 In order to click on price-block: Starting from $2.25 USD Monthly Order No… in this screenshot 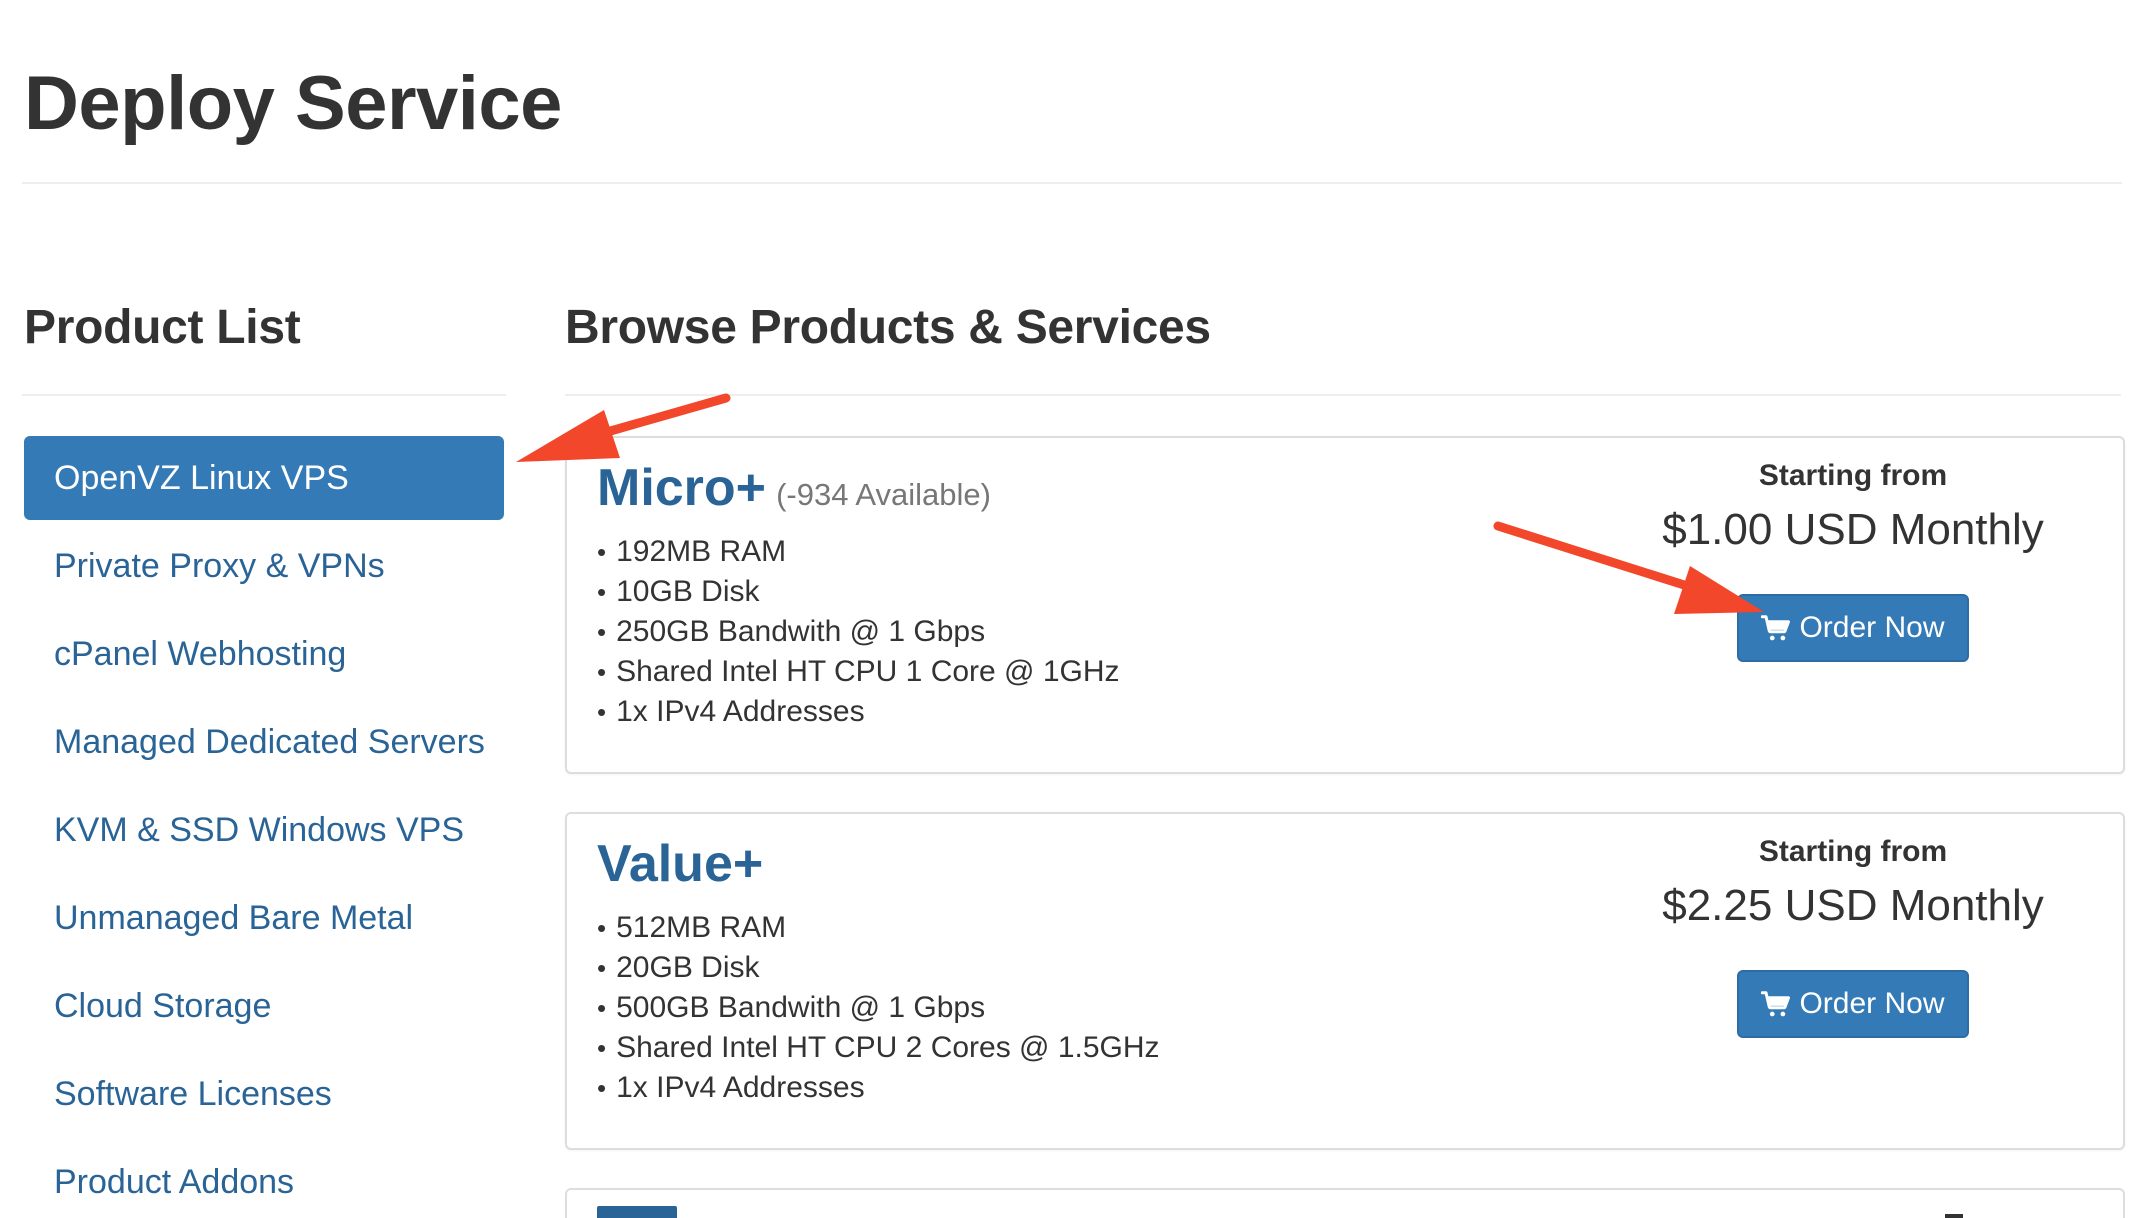, I will do `click(1853, 934)`.